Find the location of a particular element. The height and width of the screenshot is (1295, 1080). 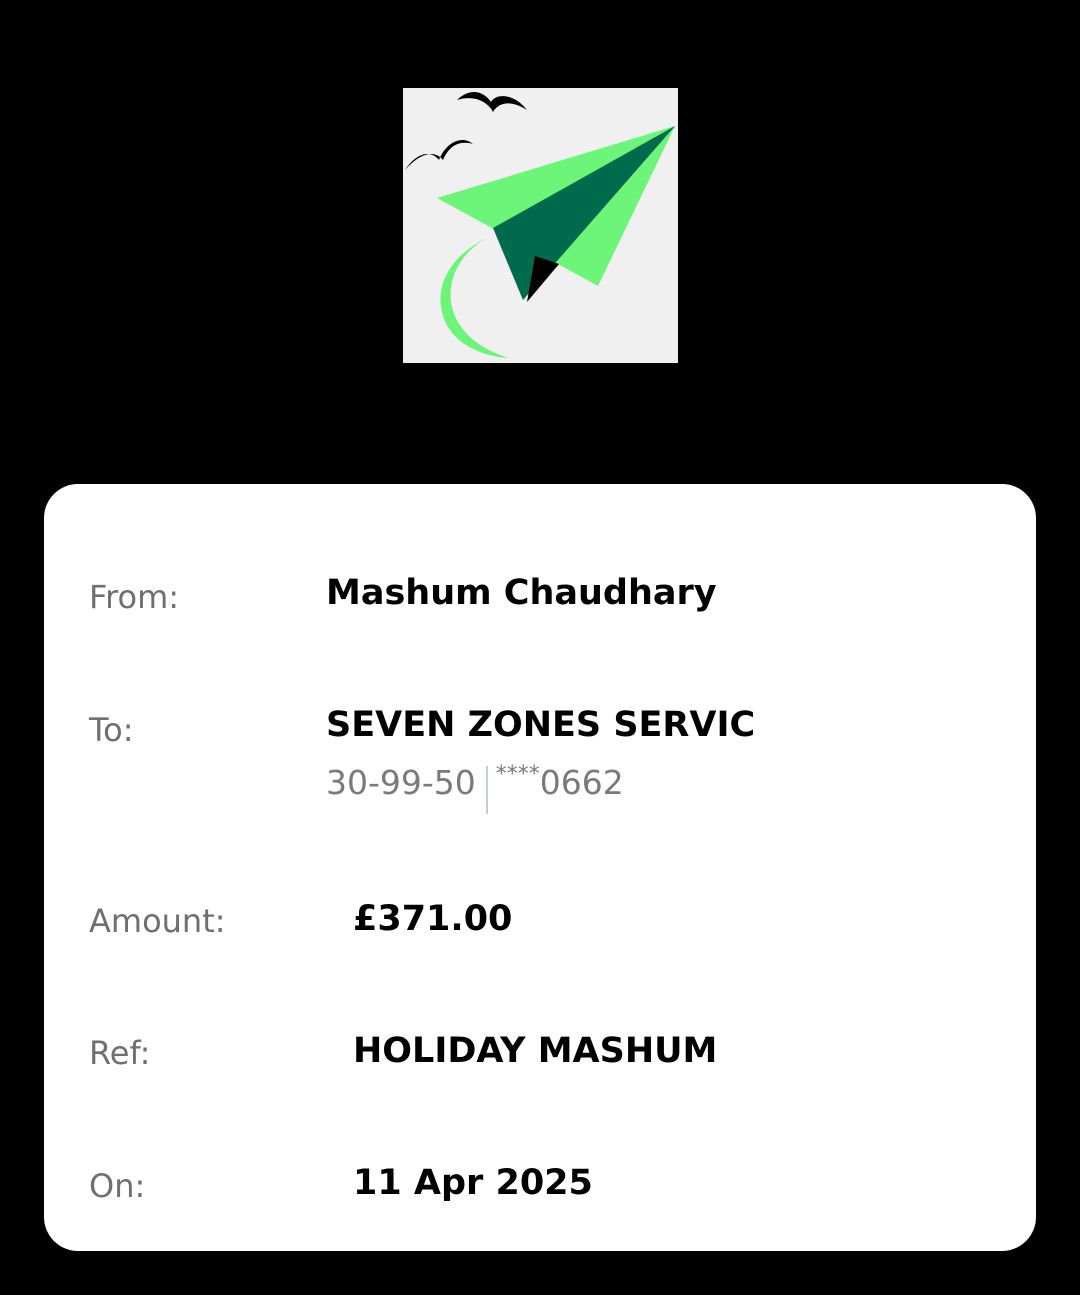

account-last4: 0662 is located at coordinates (581, 782).